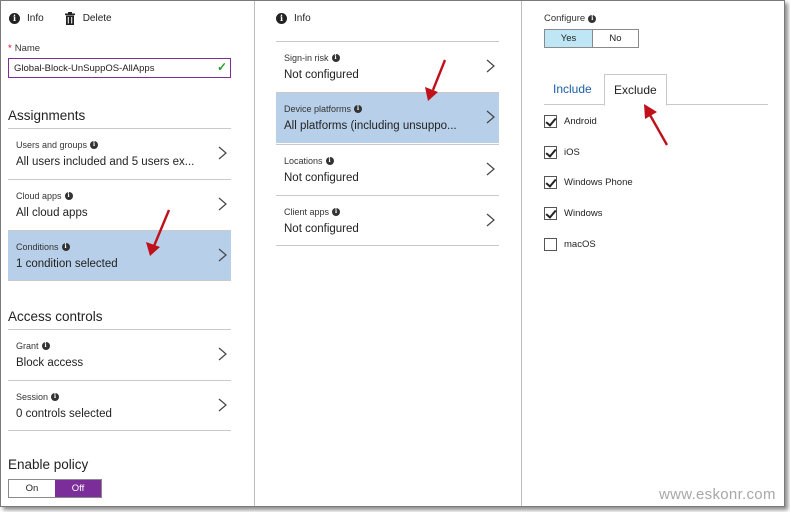 Image resolution: width=790 pixels, height=512 pixels. I want to click on configure-label-row: Configure i, so click(570, 18).